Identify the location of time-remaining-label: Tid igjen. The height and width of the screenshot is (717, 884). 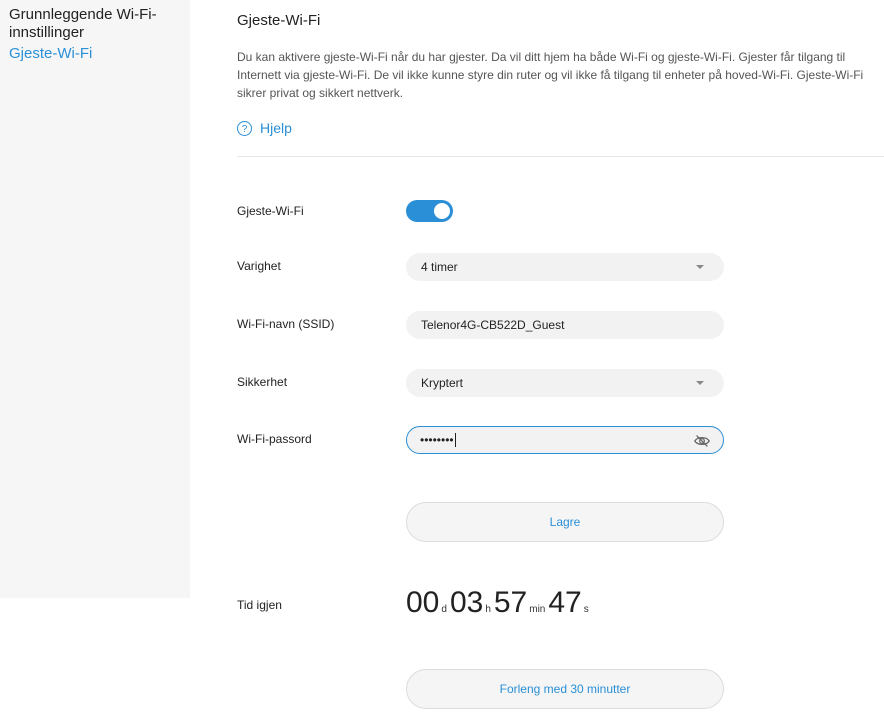
(259, 605).